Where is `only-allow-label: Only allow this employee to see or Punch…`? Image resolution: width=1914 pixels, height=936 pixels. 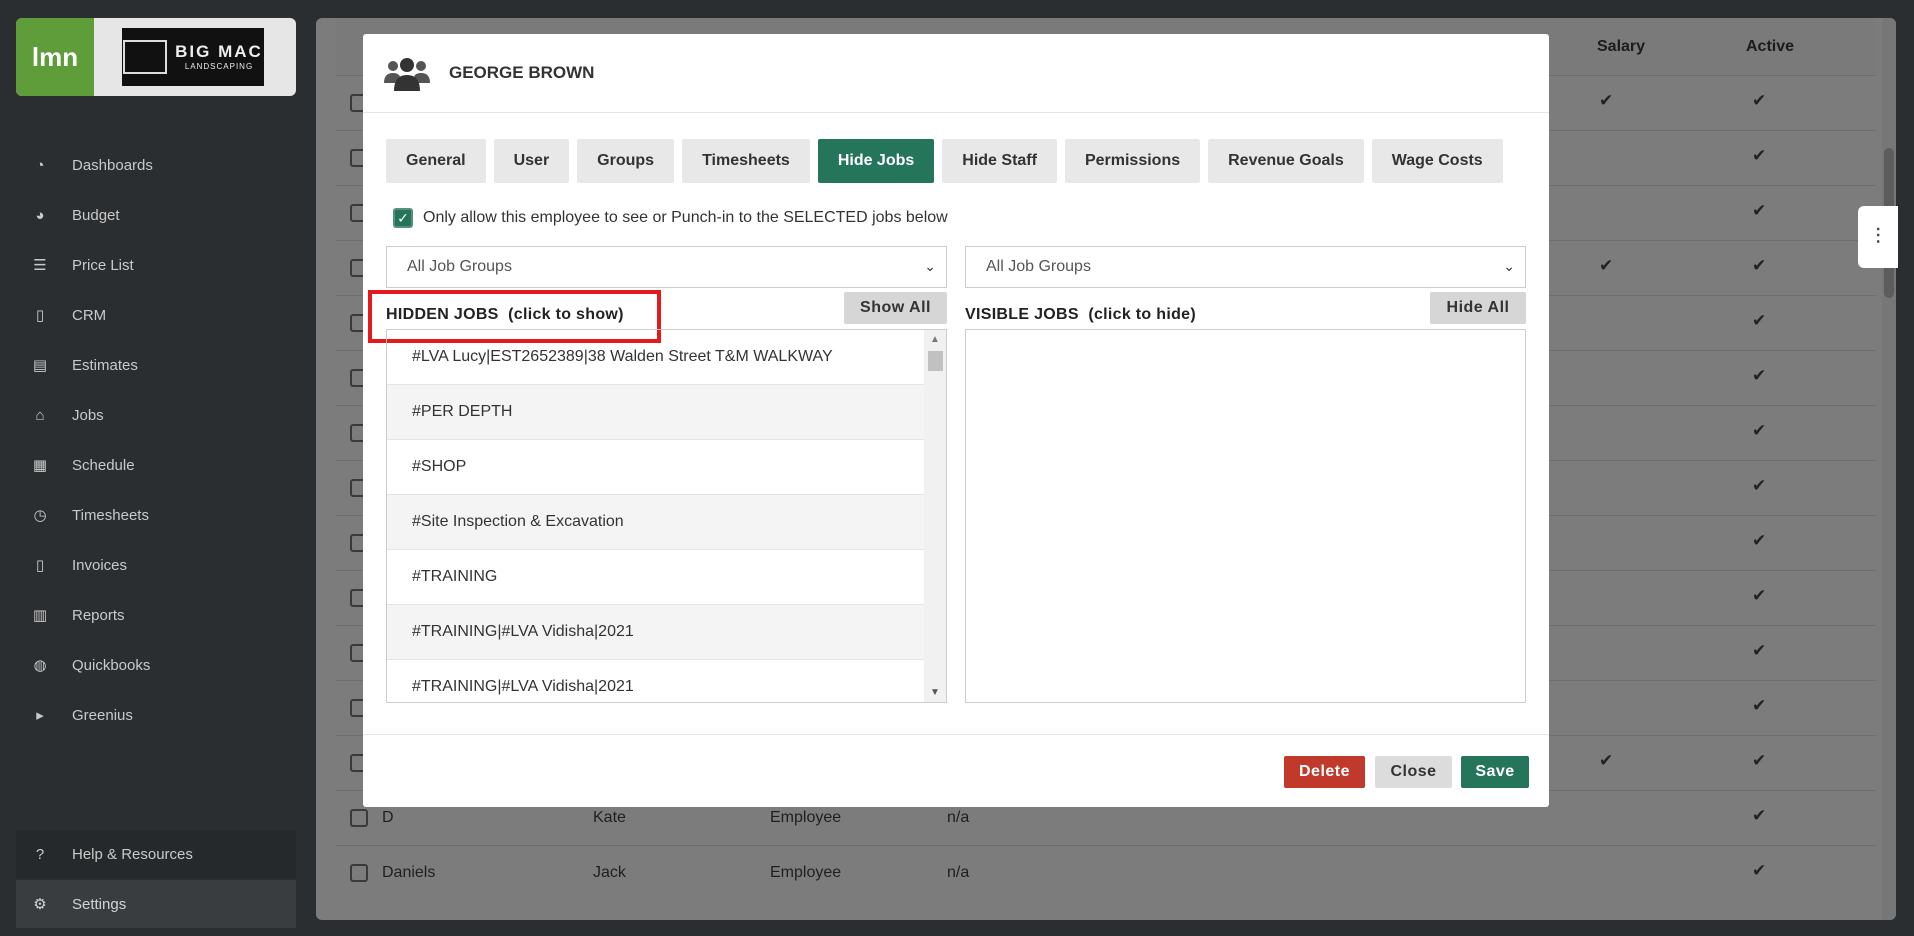 only-allow-label: Only allow this employee to see or Punch… is located at coordinates (685, 217).